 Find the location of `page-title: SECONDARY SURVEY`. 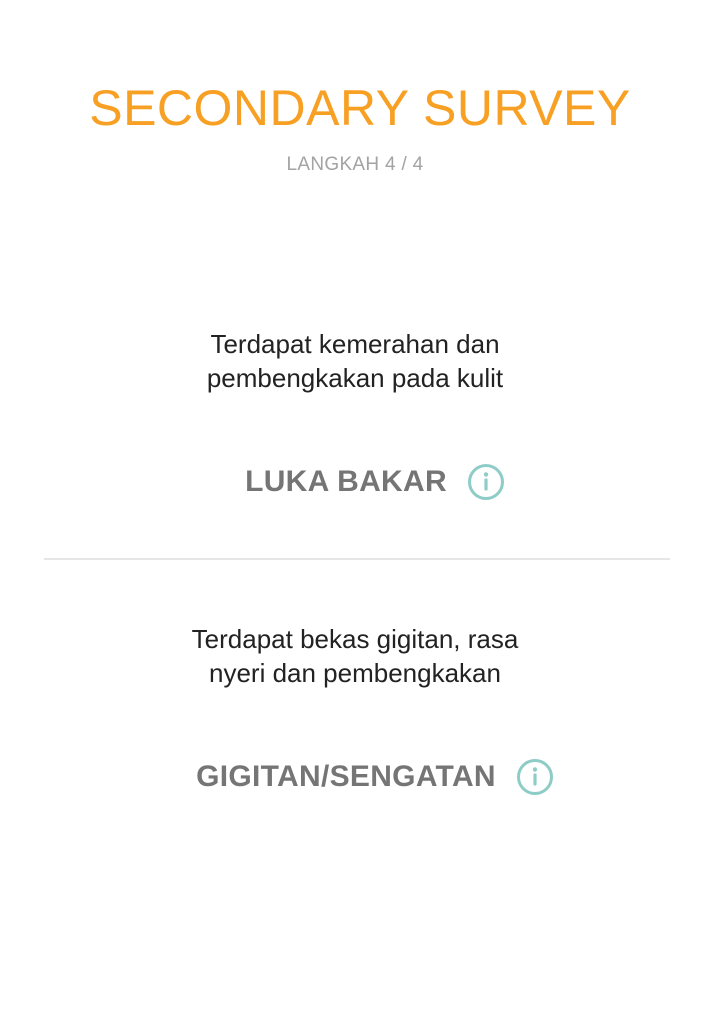

page-title: SECONDARY SURVEY is located at coordinates (360, 108).